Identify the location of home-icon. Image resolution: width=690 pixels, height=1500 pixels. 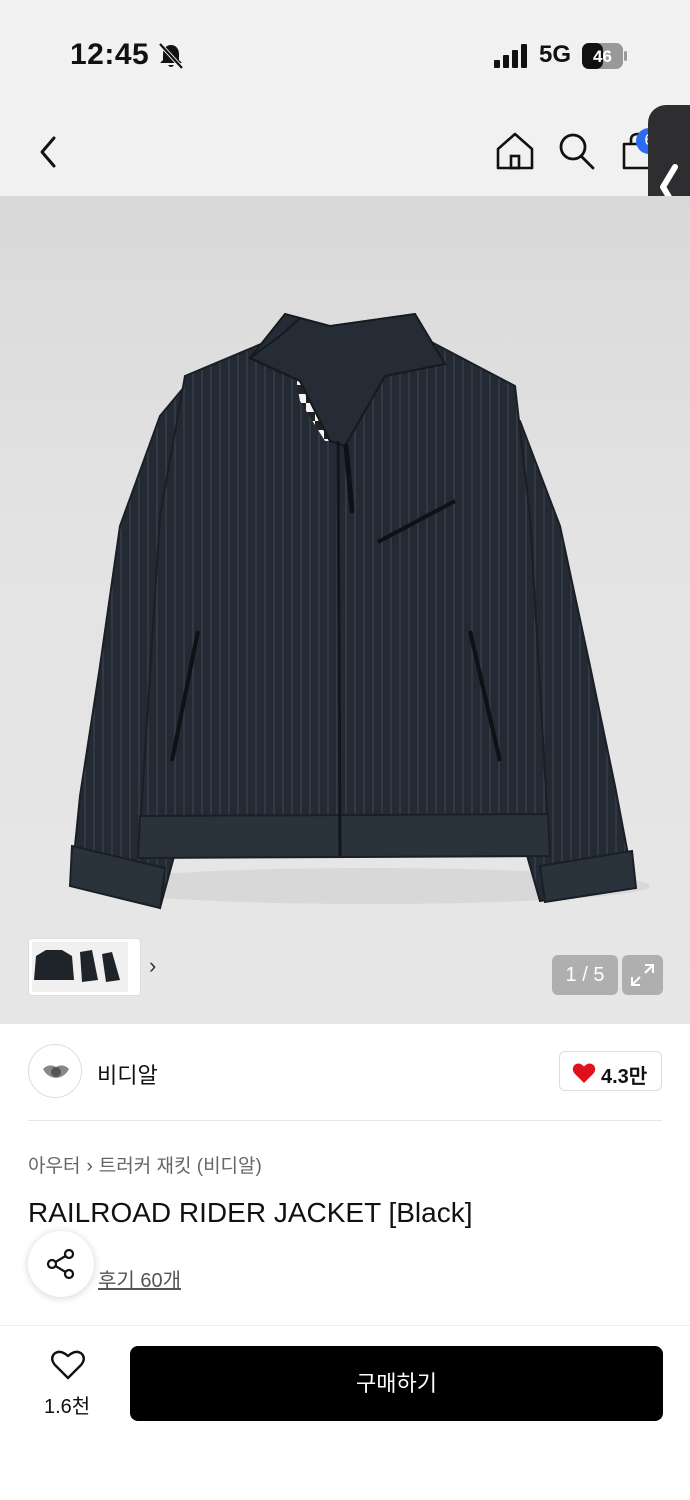
(515, 151).